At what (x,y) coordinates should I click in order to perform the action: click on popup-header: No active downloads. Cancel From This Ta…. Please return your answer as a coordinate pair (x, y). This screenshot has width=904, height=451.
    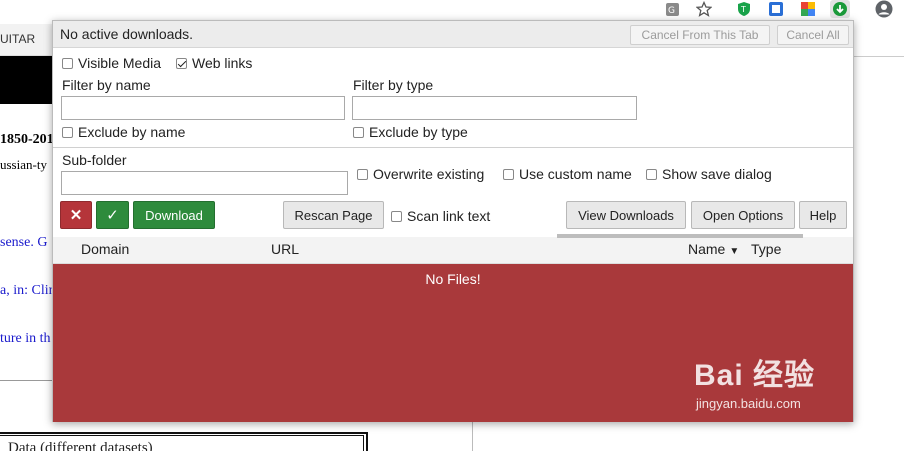
    Looking at the image, I should click on (453, 34).